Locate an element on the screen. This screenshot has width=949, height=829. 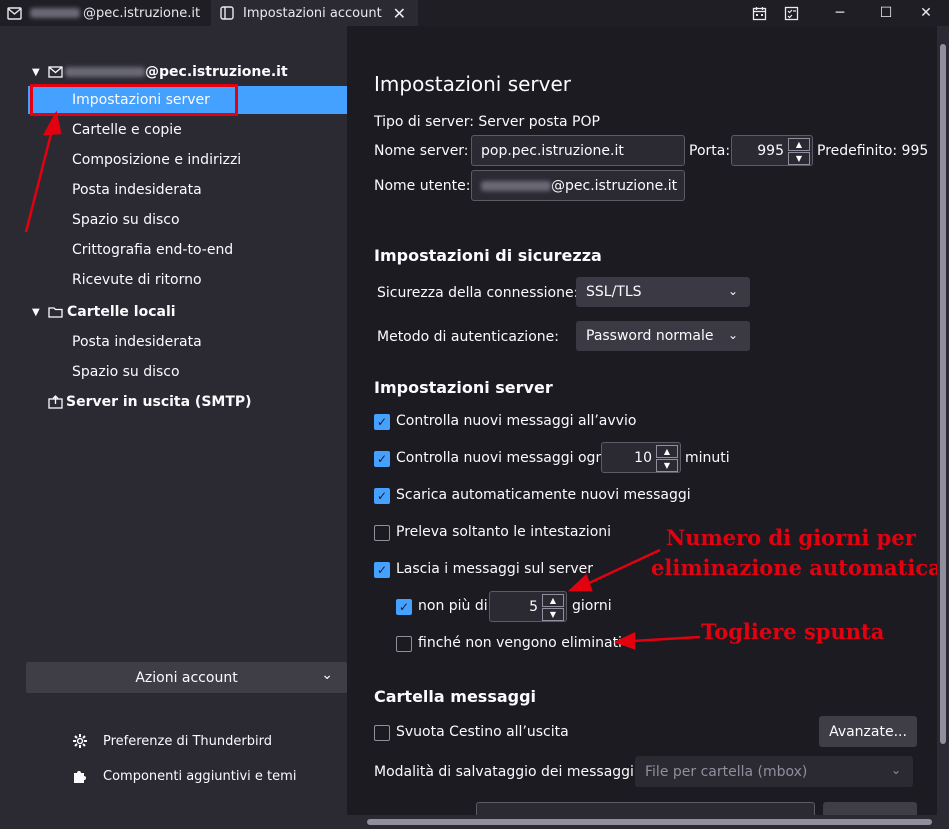
vertical-scrollbar is located at coordinates (943, 420).